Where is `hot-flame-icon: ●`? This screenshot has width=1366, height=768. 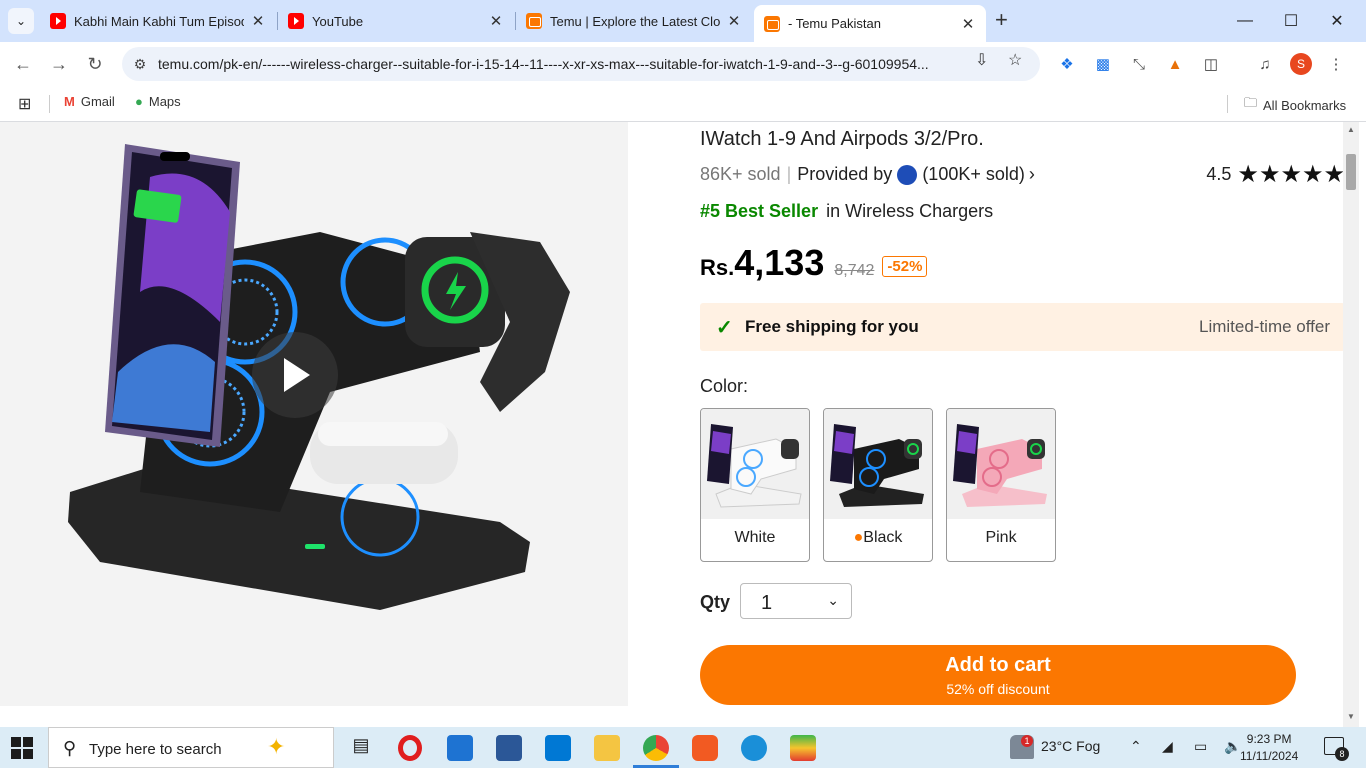 hot-flame-icon: ● is located at coordinates (858, 537).